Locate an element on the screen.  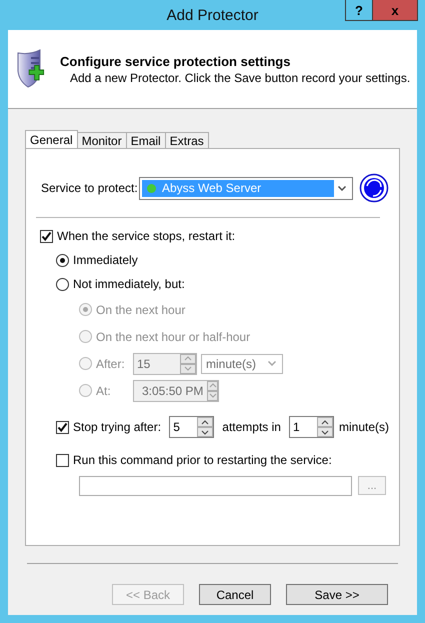
minutes-label: minute(s) is located at coordinates (363, 427).